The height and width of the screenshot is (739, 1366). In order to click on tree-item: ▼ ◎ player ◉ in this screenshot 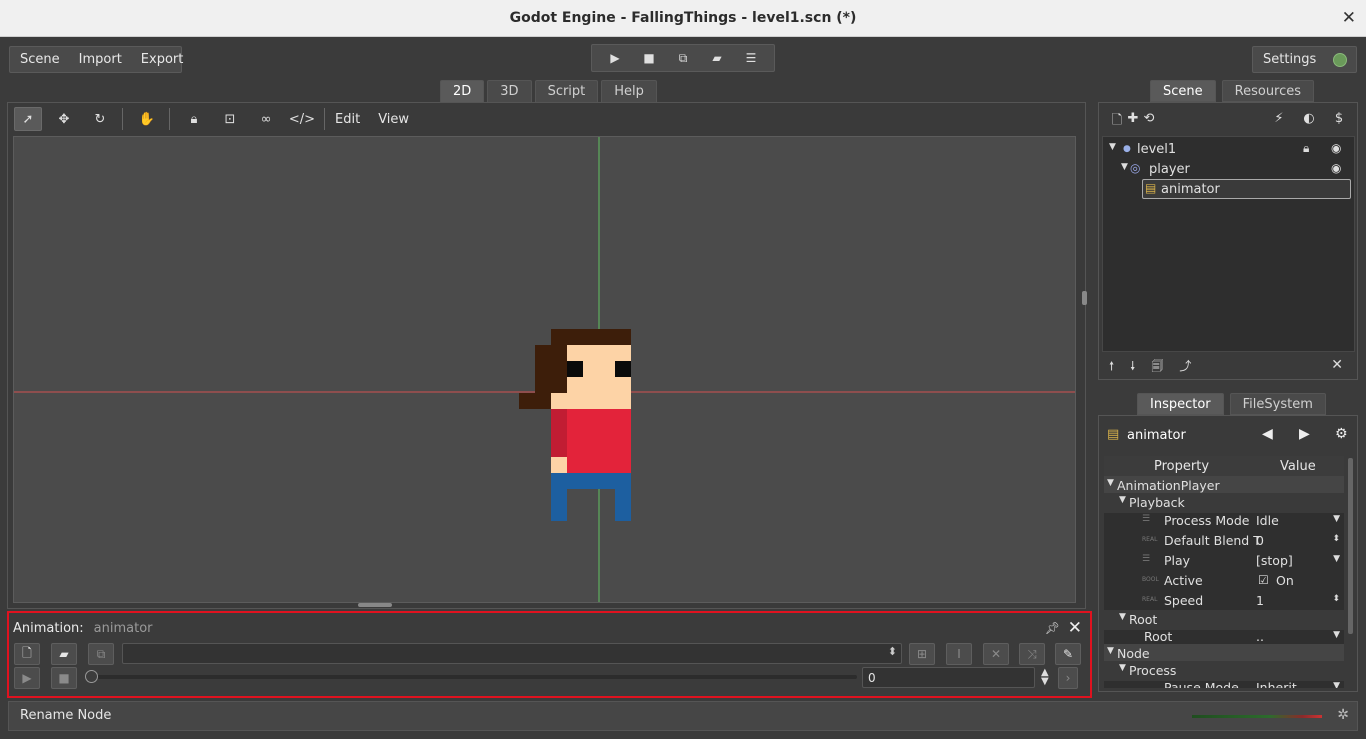, I will do `click(1228, 169)`.